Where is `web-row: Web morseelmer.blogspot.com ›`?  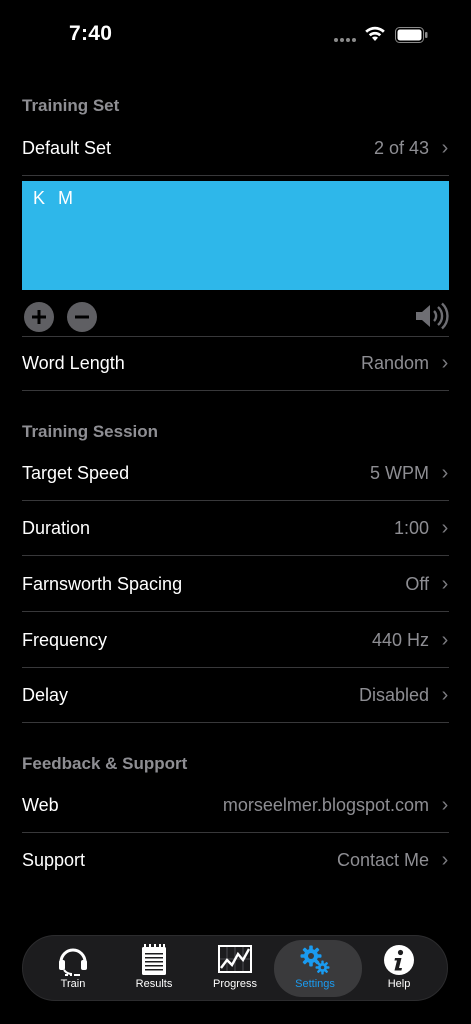 web-row: Web morseelmer.blogspot.com › is located at coordinates (235, 805).